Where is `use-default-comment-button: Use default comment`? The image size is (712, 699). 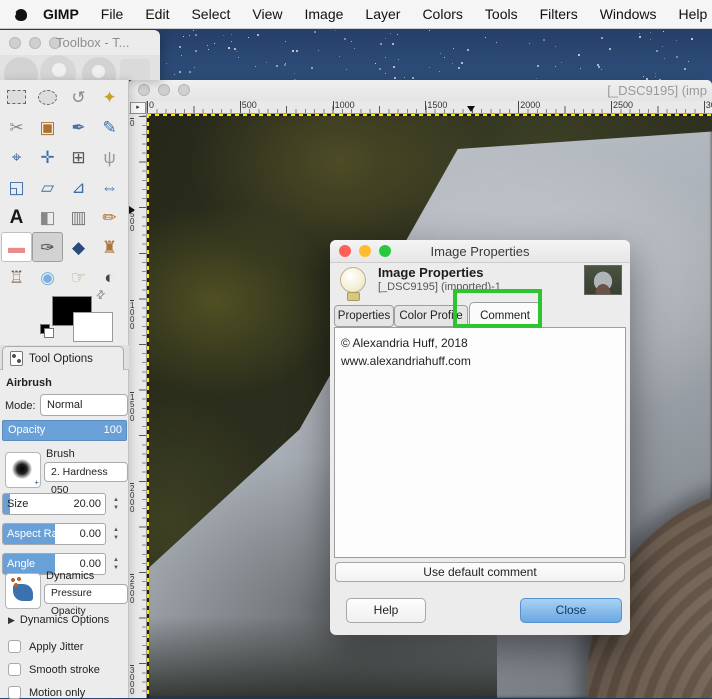 use-default-comment-button: Use default comment is located at coordinates (480, 572).